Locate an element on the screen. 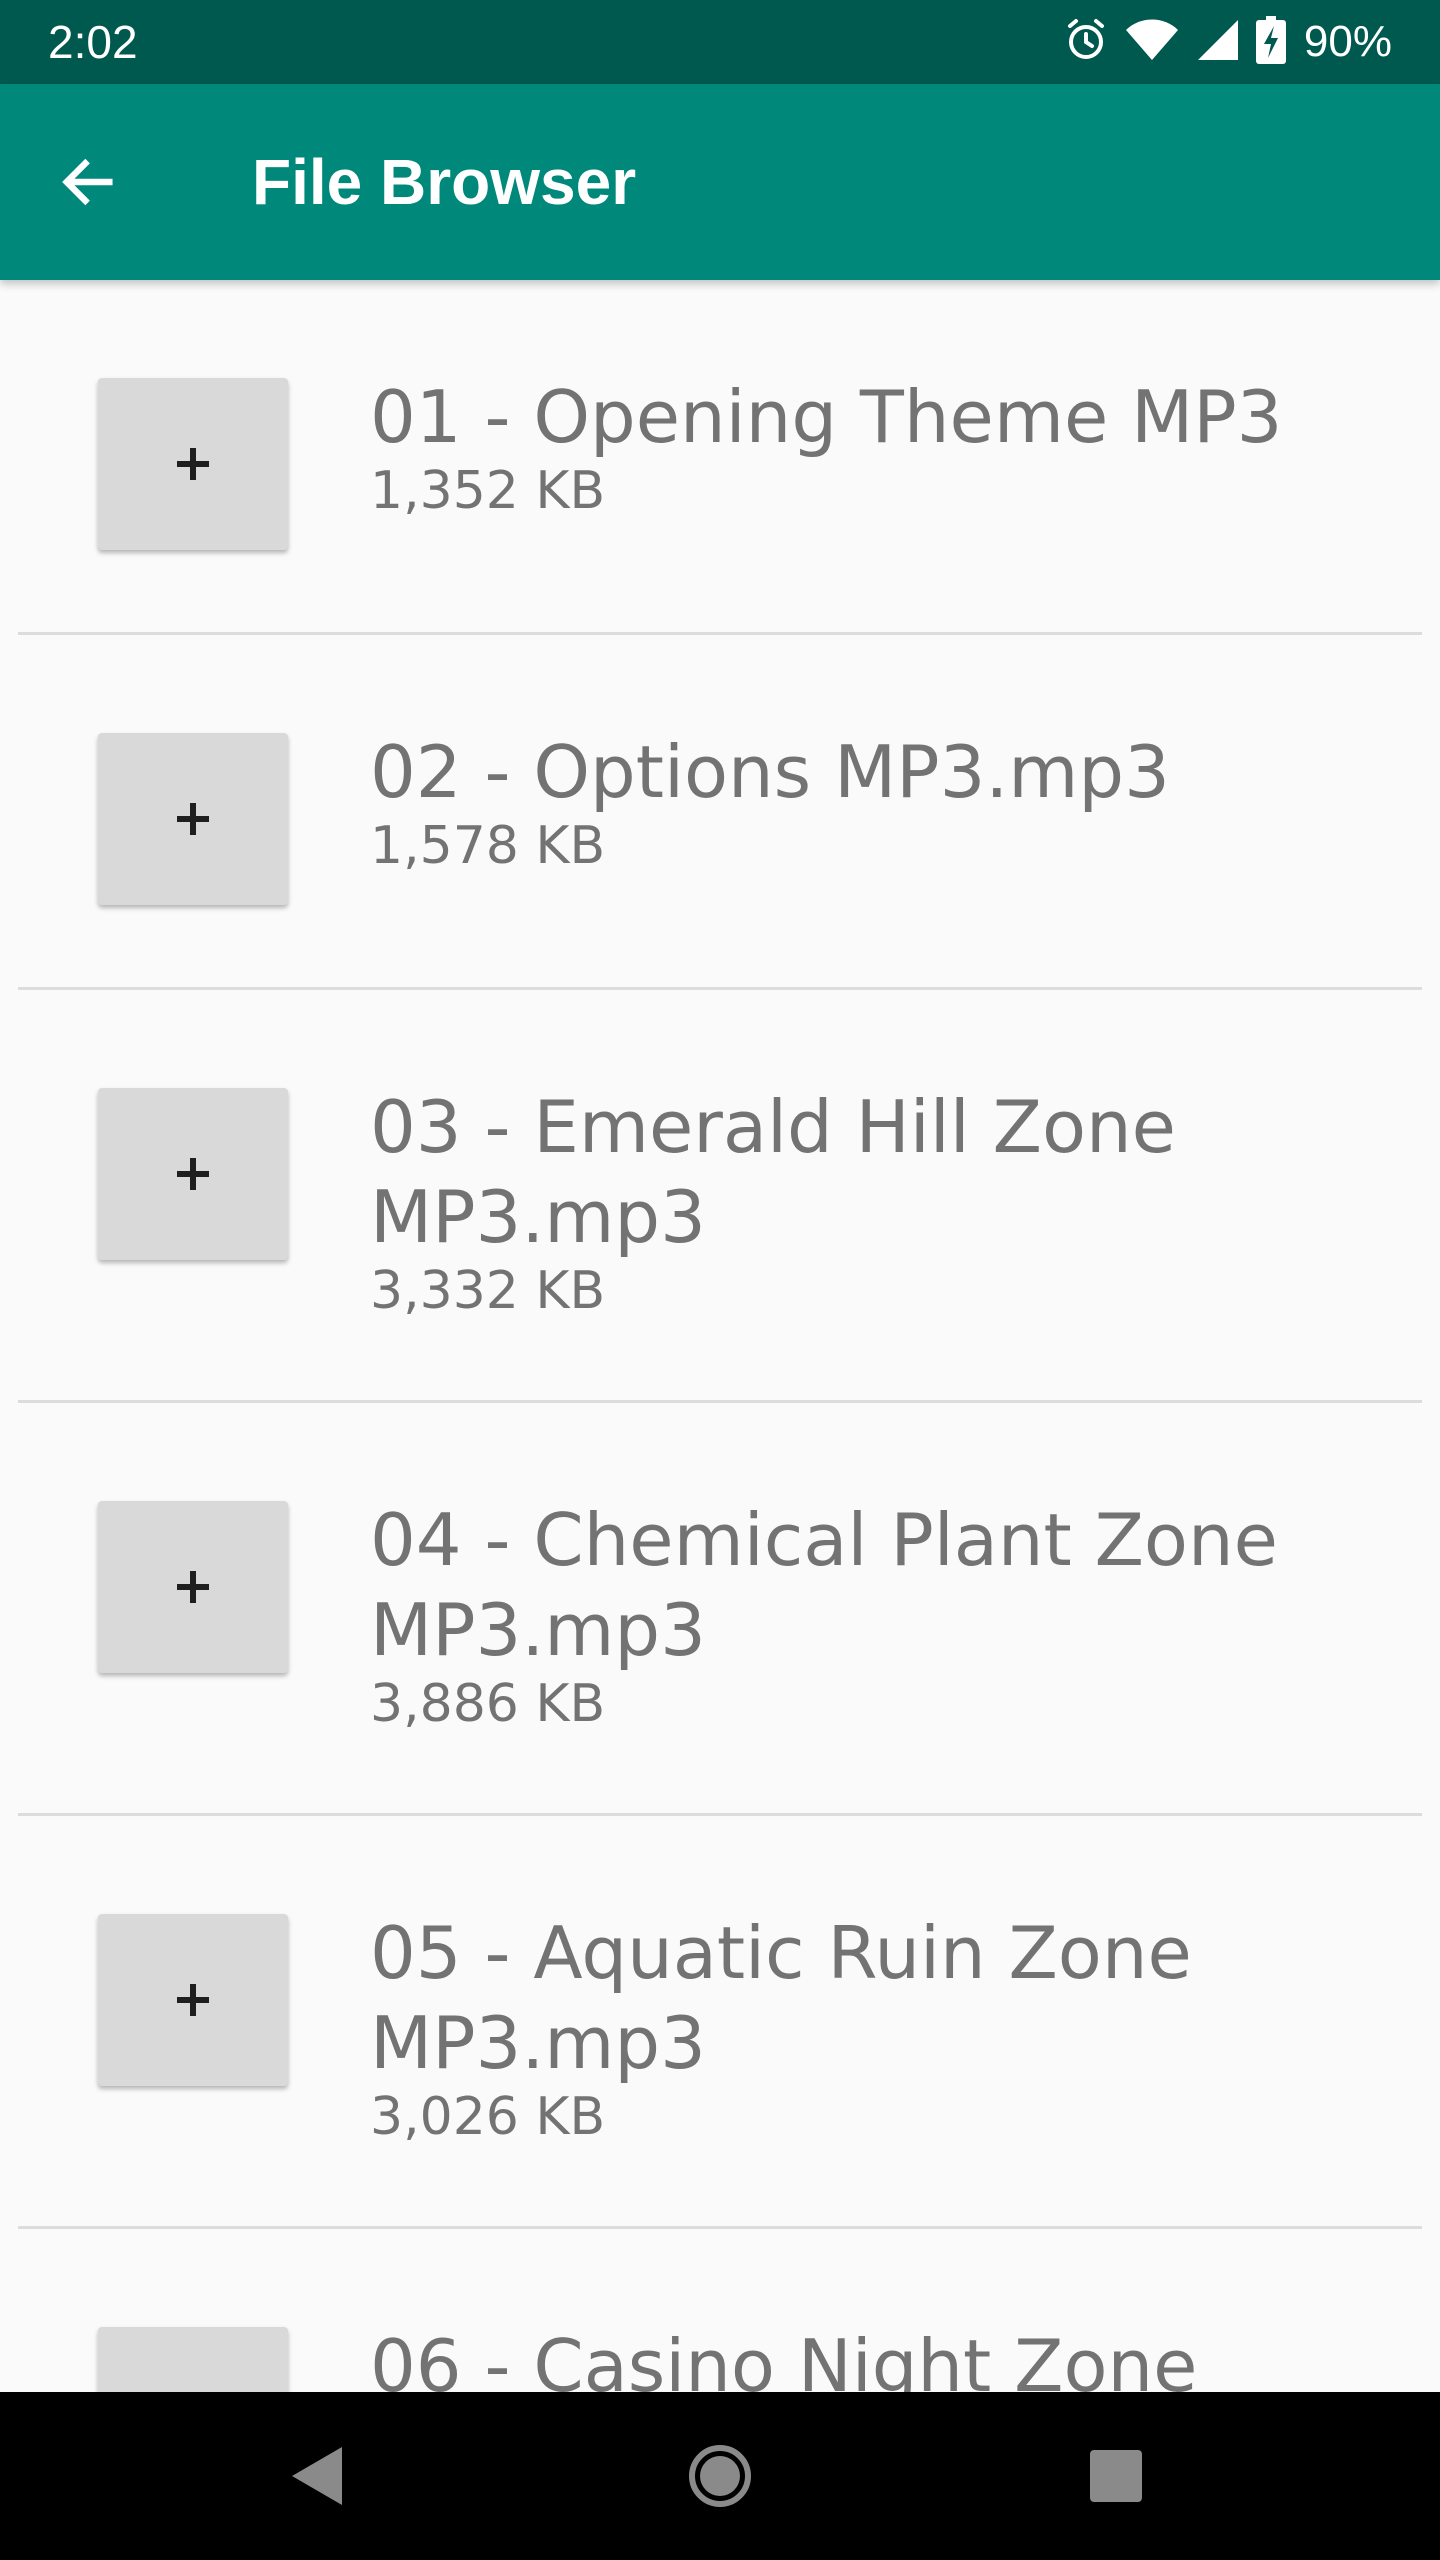 The height and width of the screenshot is (2560, 1440). file-info: 02 - Options MP3.mp3 1,578 KB is located at coordinates (876, 804).